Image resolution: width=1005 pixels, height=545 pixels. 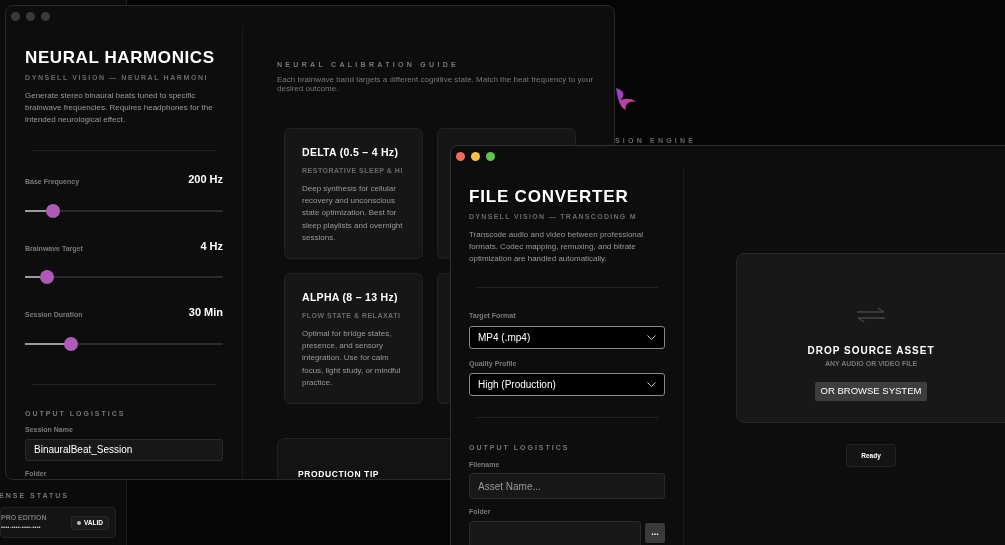 What do you see at coordinates (351, 152) in the screenshot?
I see `card-title: DELTA (0.5 – 4 Hz)` at bounding box center [351, 152].